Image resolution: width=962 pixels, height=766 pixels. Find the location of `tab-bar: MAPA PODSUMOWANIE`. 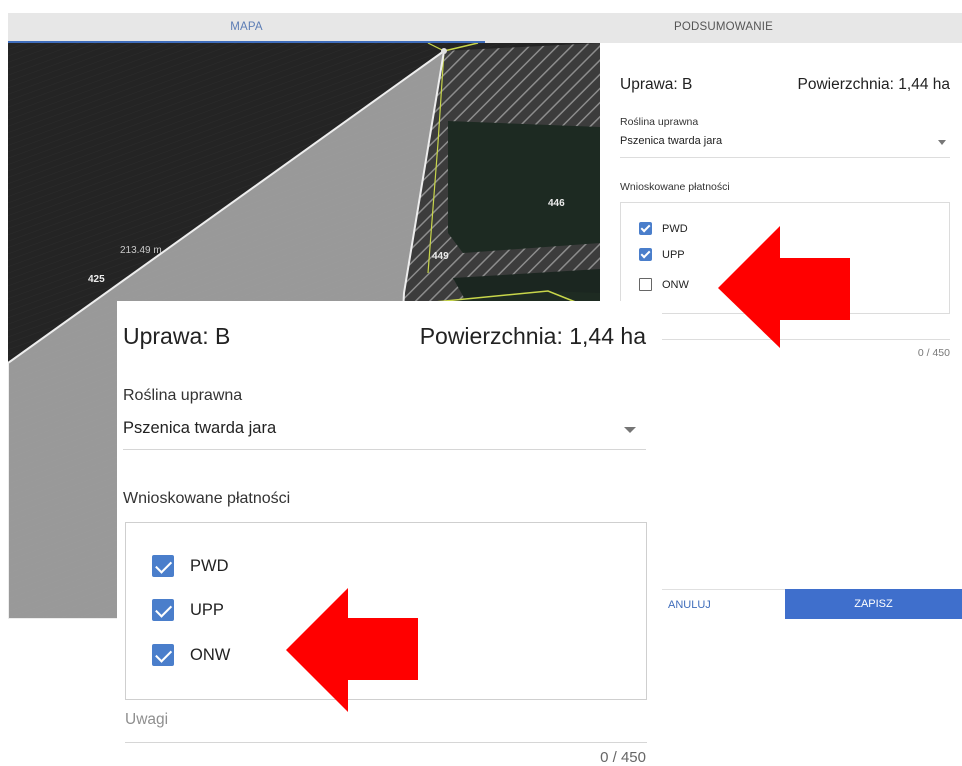

tab-bar: MAPA PODSUMOWANIE is located at coordinates (485, 28).